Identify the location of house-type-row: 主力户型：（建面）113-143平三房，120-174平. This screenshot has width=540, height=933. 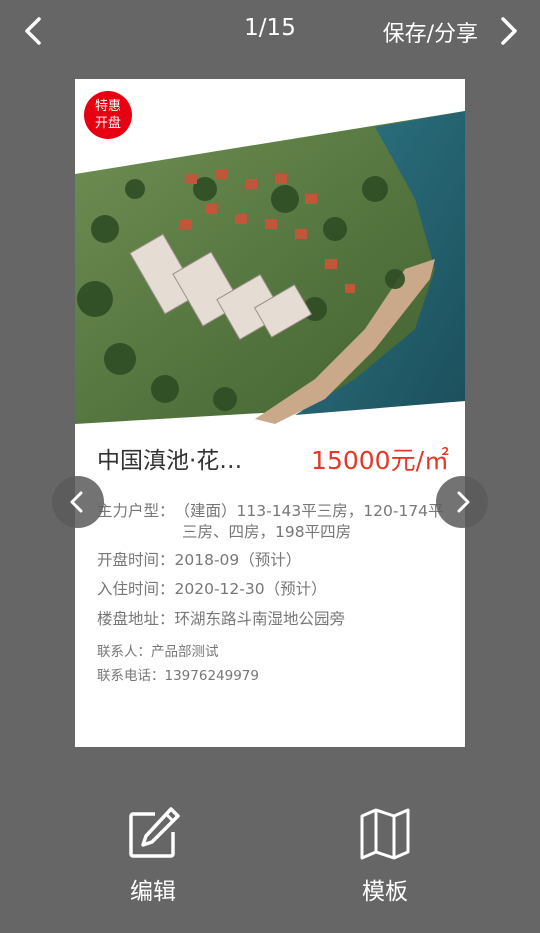
(270, 510).